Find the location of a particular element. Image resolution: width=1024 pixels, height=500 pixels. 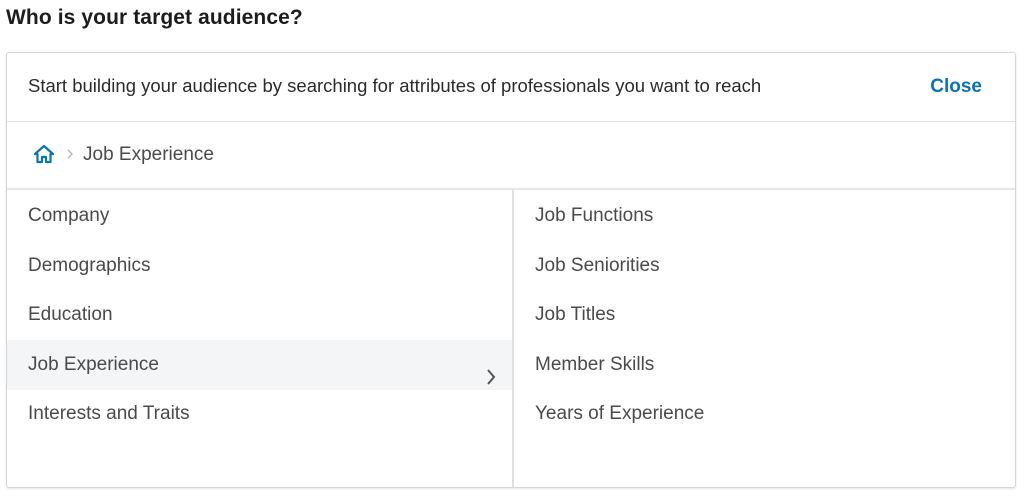

category-label: Interests and Traits is located at coordinates (109, 413).